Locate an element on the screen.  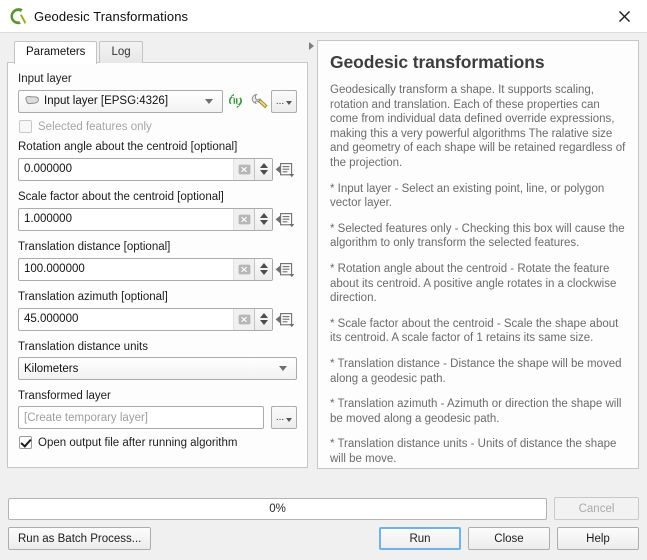
translation-distance-row: 100.000000 is located at coordinates (157, 269).